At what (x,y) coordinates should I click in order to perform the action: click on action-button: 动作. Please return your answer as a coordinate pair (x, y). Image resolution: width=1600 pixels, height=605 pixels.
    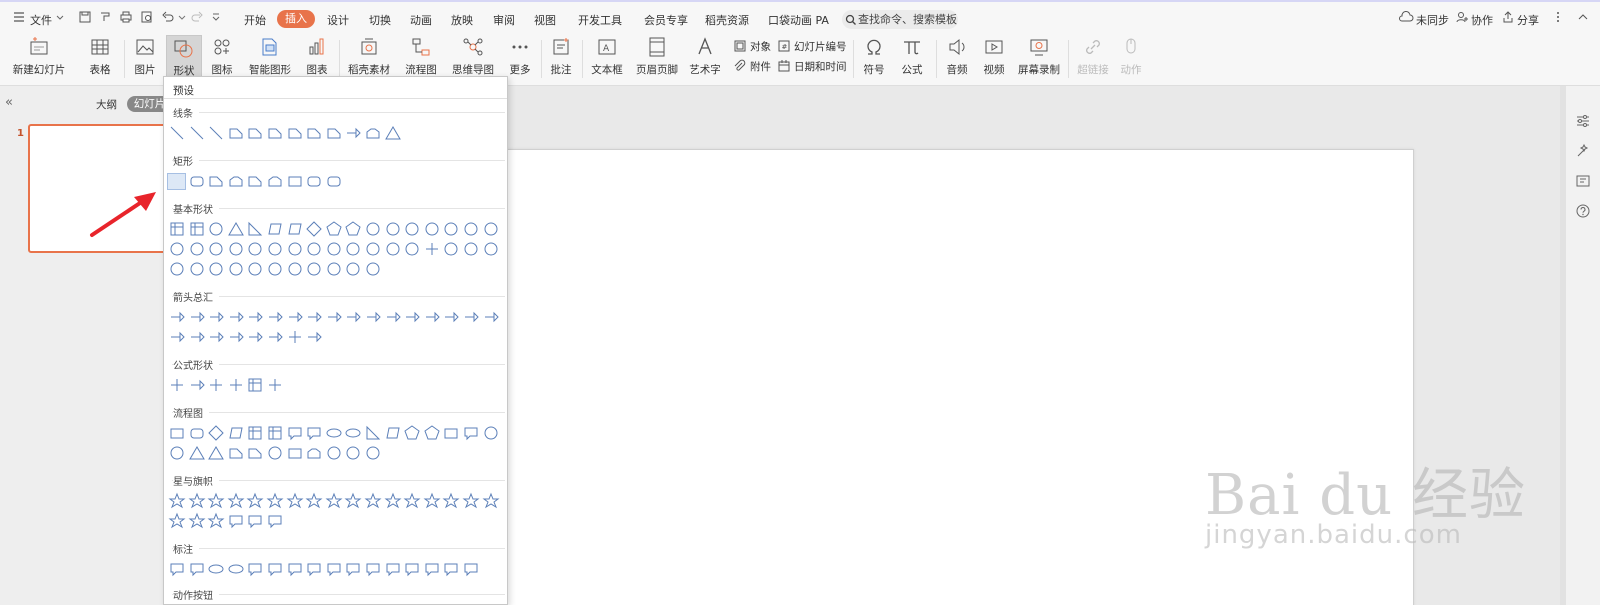
    Looking at the image, I should click on (1131, 59).